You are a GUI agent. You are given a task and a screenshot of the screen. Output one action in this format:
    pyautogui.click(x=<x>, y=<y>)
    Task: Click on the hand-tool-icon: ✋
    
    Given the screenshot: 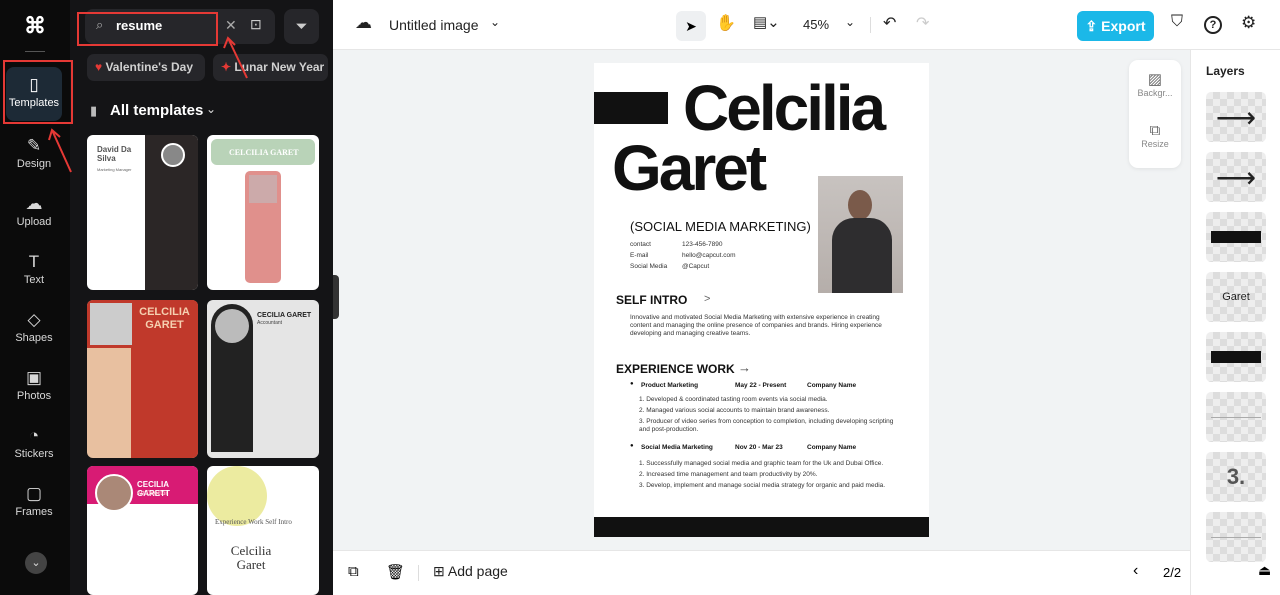 What is the action you would take?
    pyautogui.click(x=726, y=23)
    